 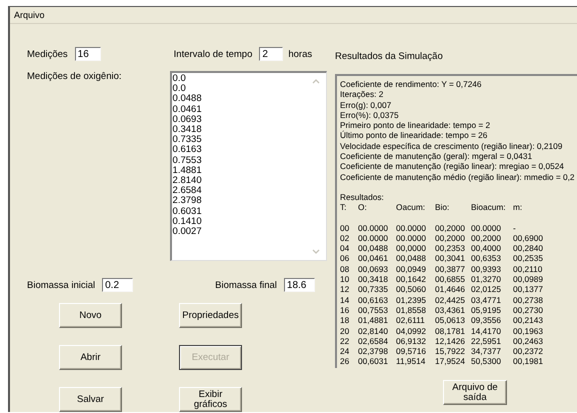 I want to click on list-item: 2.8140, so click(x=241, y=181).